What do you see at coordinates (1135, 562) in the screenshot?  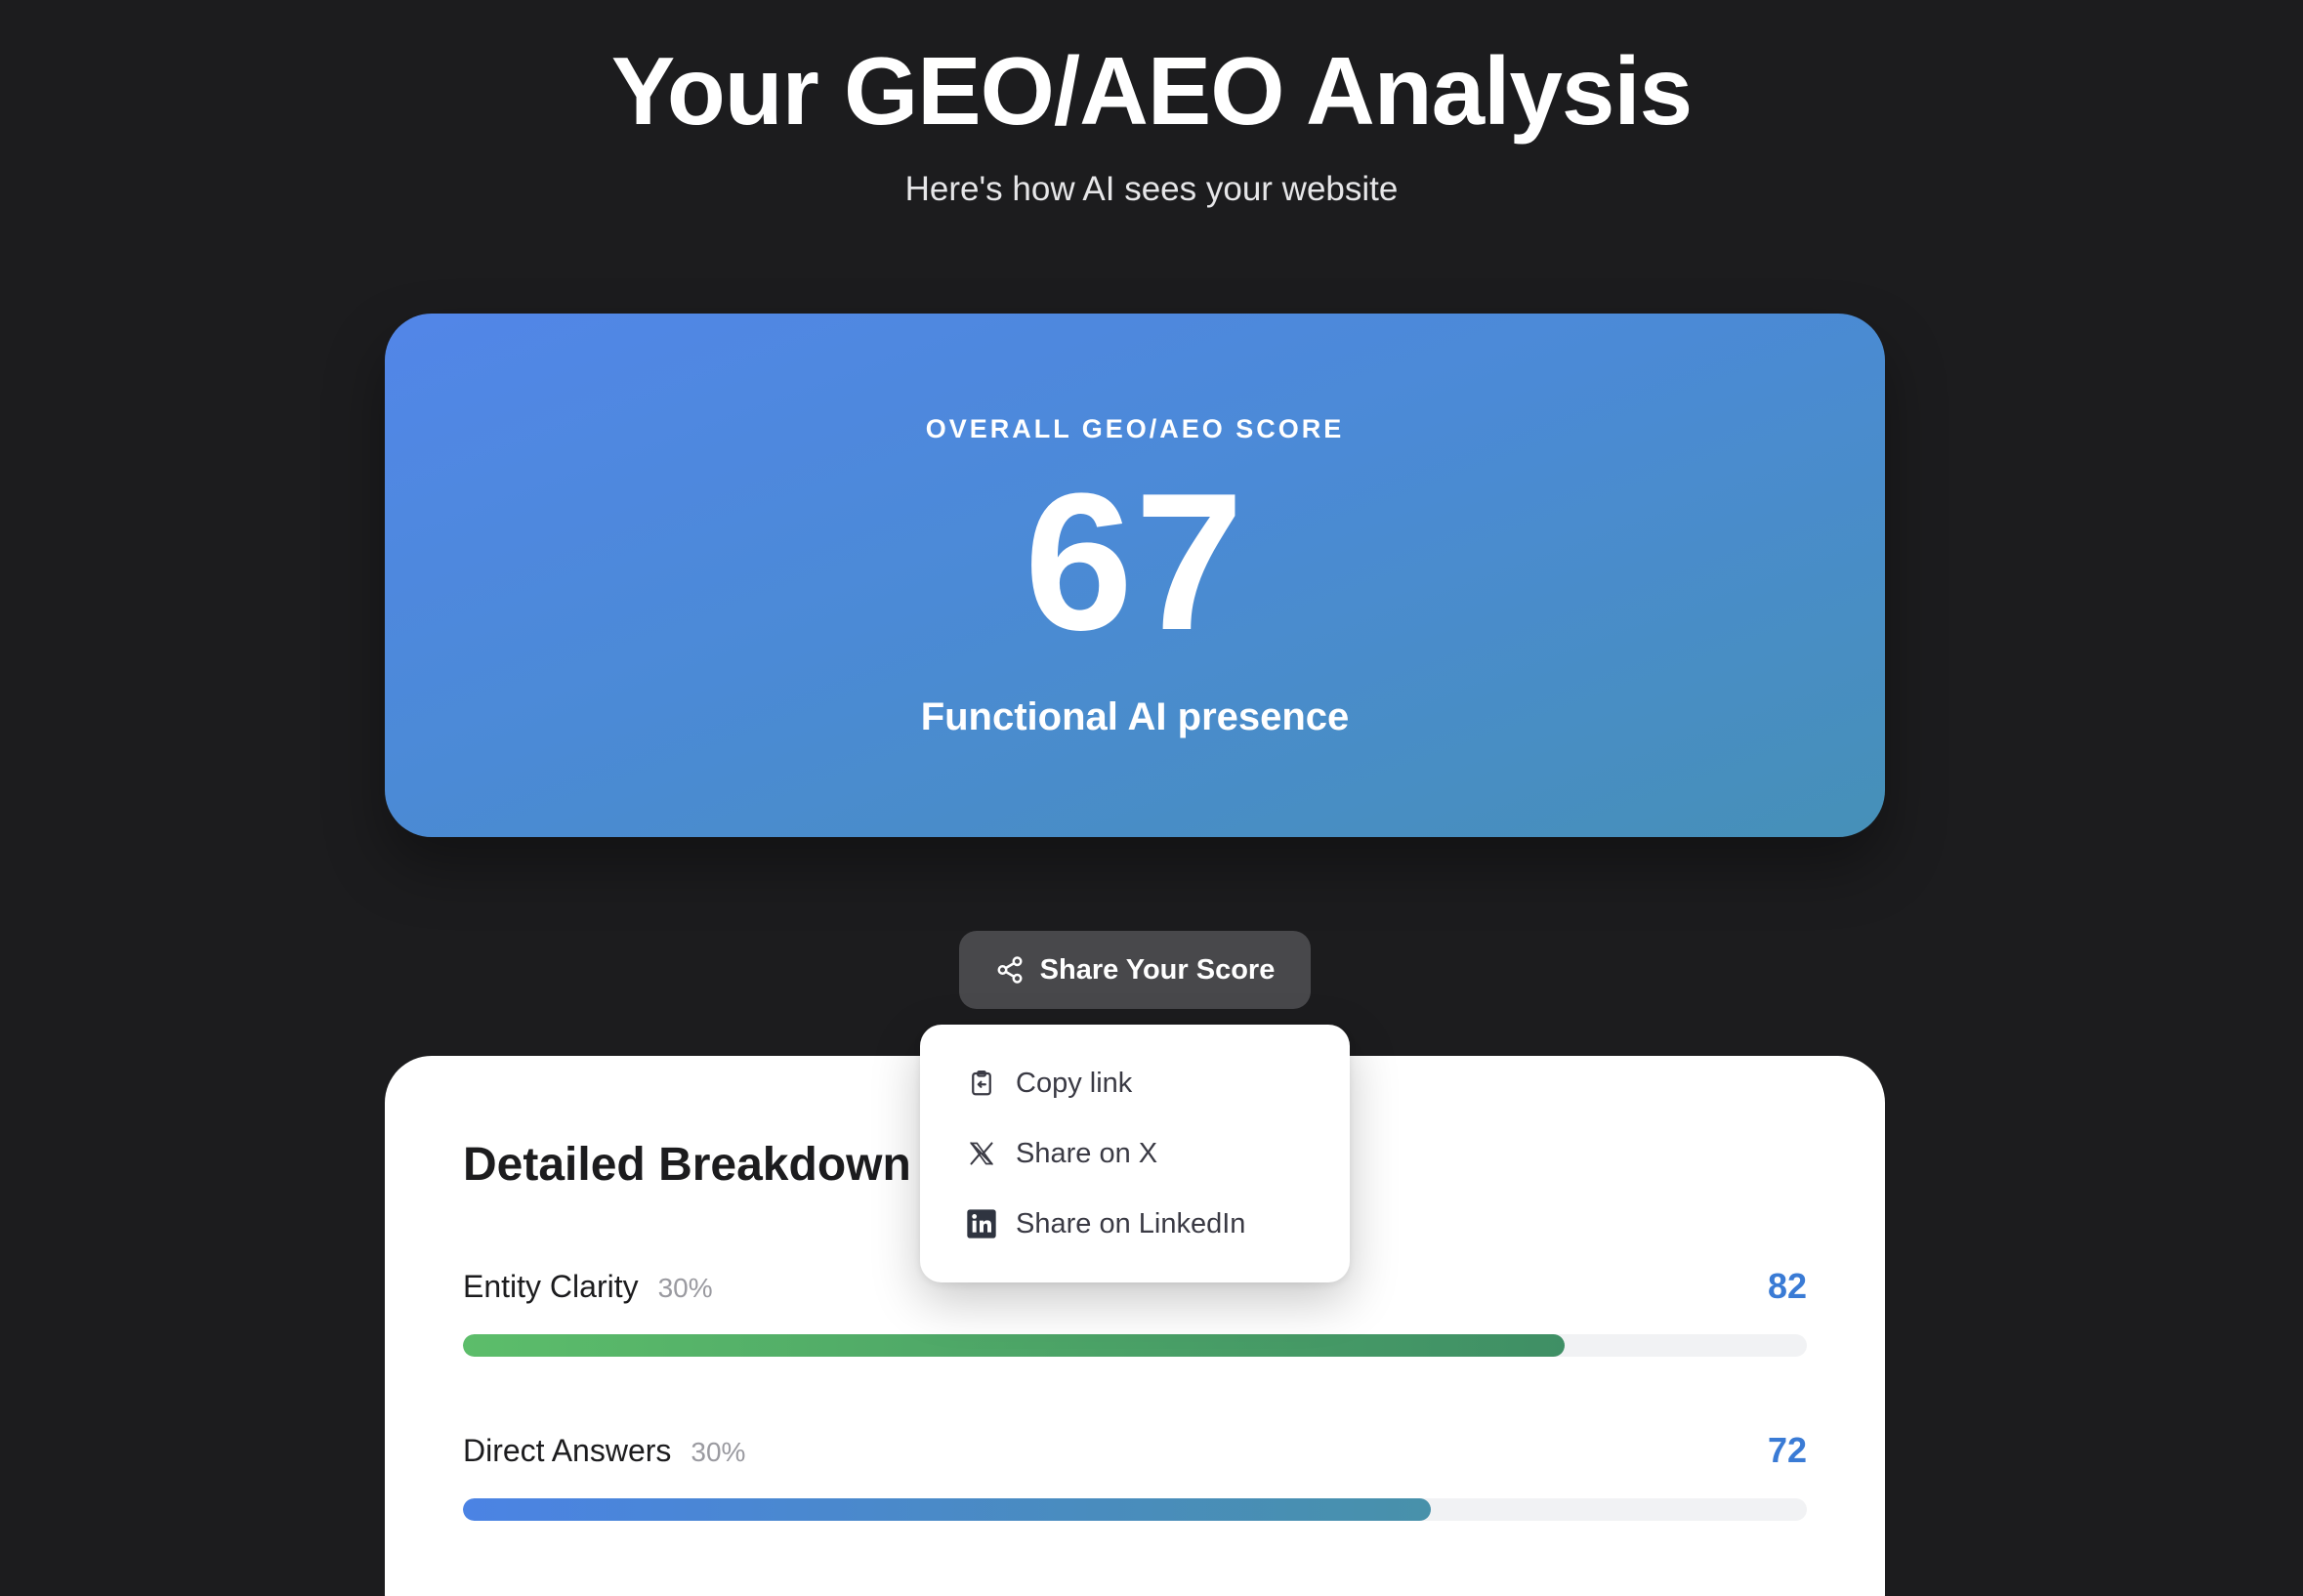 I see `score-value: 67` at bounding box center [1135, 562].